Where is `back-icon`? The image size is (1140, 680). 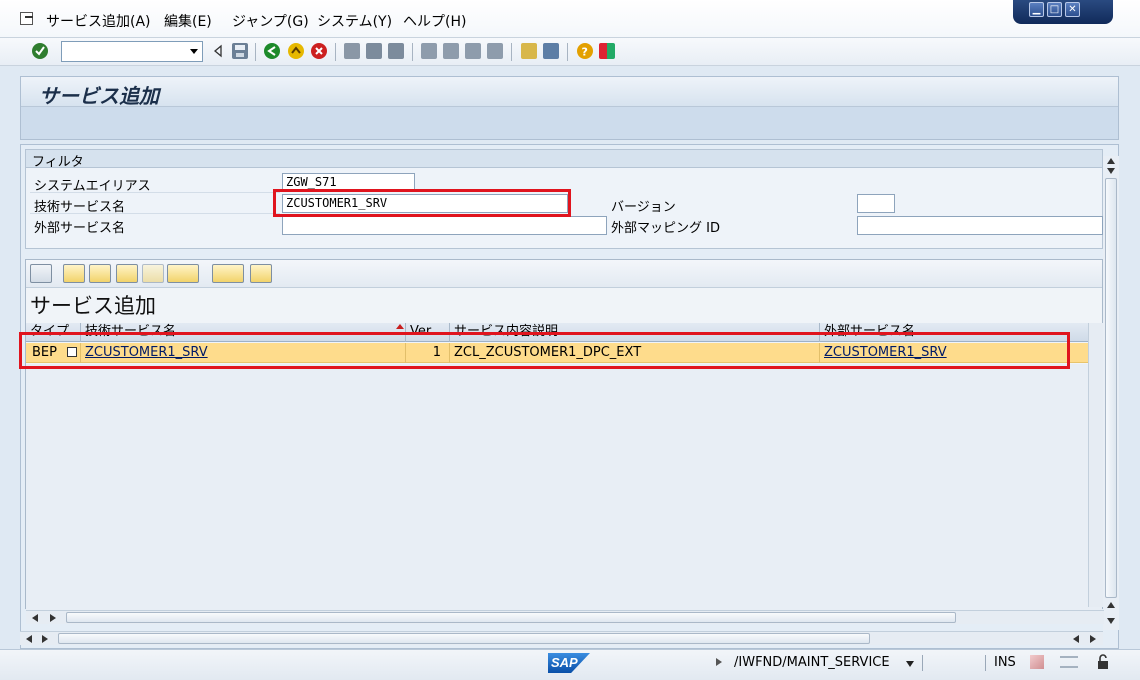 back-icon is located at coordinates (272, 51).